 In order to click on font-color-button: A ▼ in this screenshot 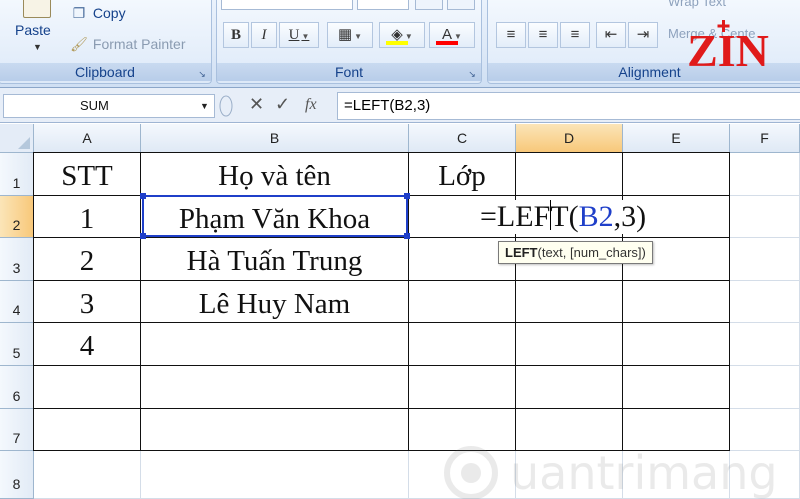, I will do `click(452, 35)`.